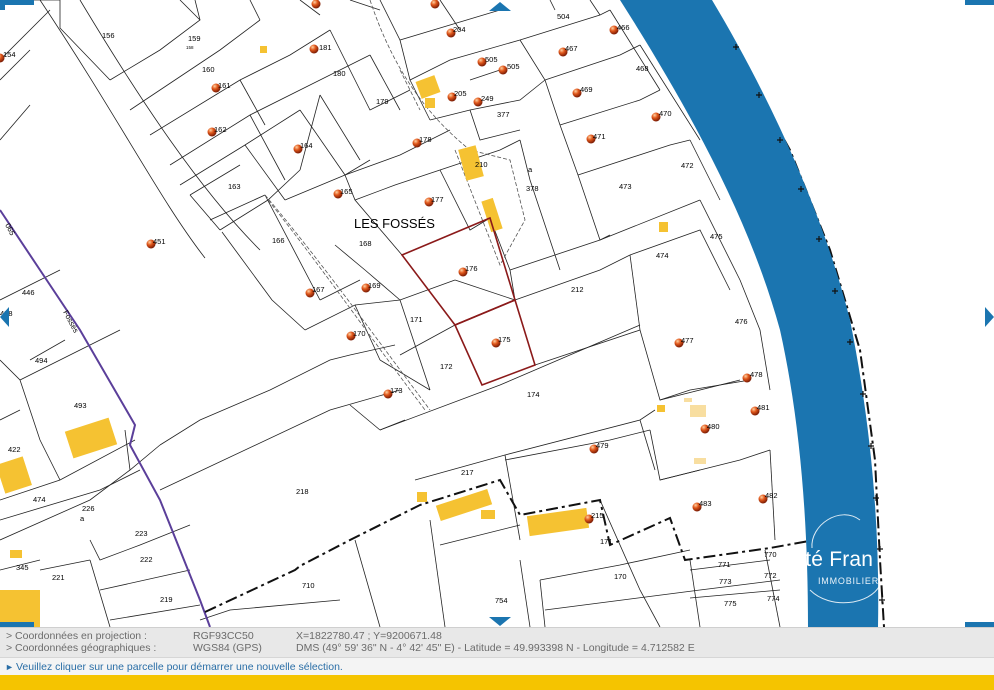 The width and height of the screenshot is (994, 690). What do you see at coordinates (497, 682) in the screenshot?
I see `bottom-bar` at bounding box center [497, 682].